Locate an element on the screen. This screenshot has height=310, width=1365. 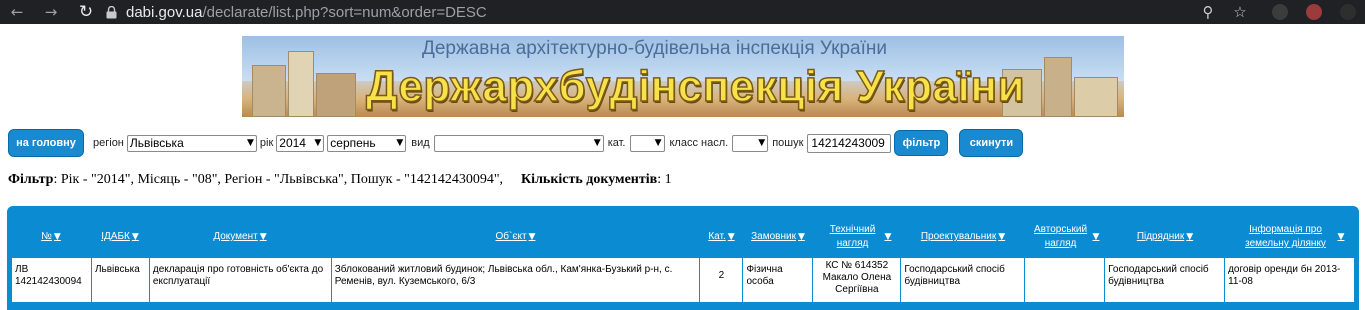
month-value: серпень is located at coordinates (353, 143).